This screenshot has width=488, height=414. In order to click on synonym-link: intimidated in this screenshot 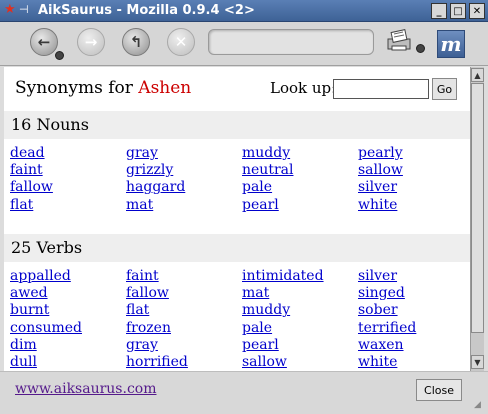, I will do `click(300, 276)`.